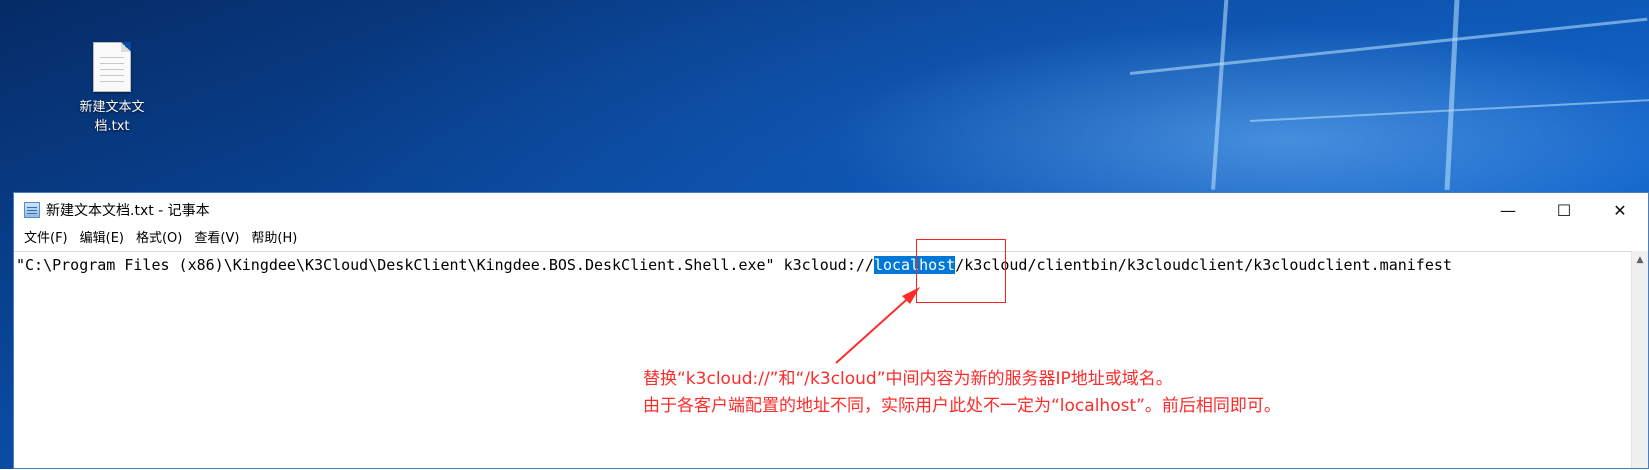 The image size is (1649, 470). I want to click on text-file-icon, so click(112, 67).